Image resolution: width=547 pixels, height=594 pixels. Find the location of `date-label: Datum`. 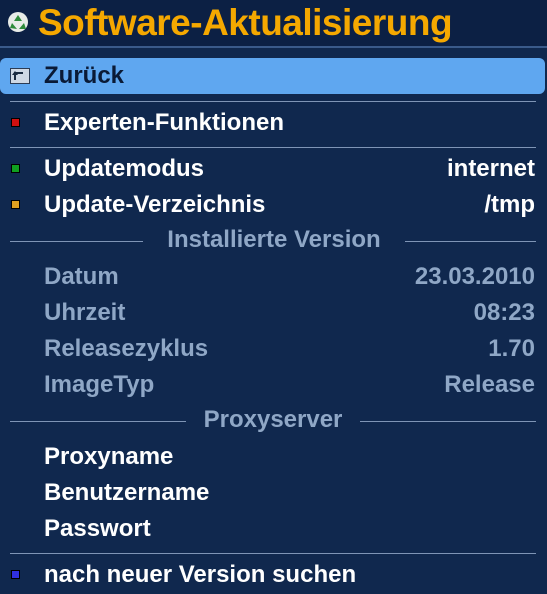

date-label: Datum is located at coordinates (81, 276).